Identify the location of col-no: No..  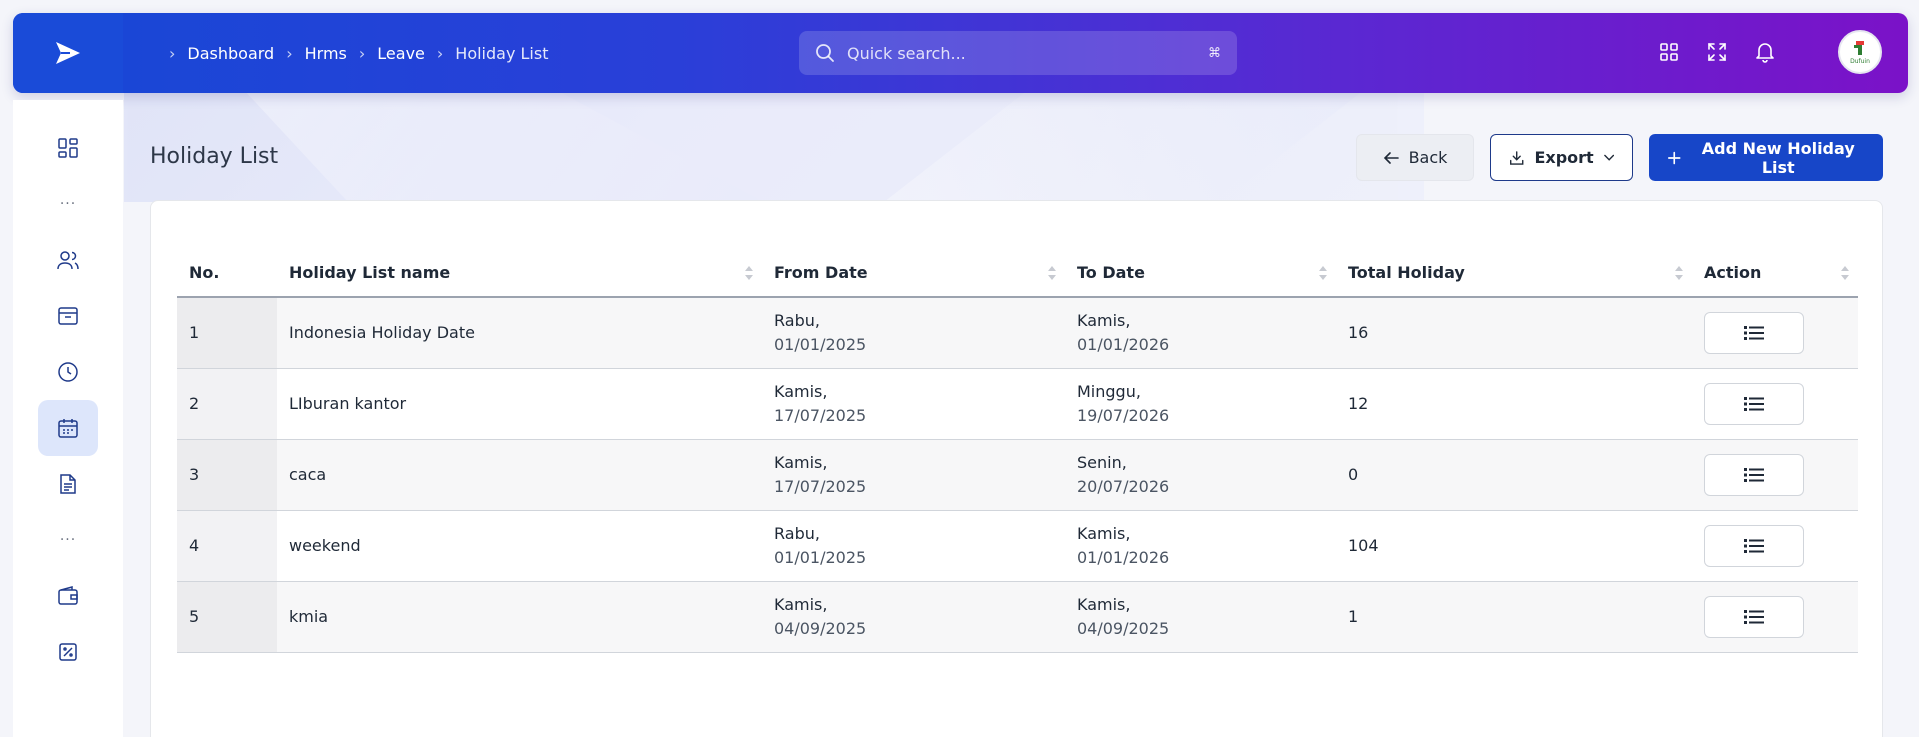
(227, 273).